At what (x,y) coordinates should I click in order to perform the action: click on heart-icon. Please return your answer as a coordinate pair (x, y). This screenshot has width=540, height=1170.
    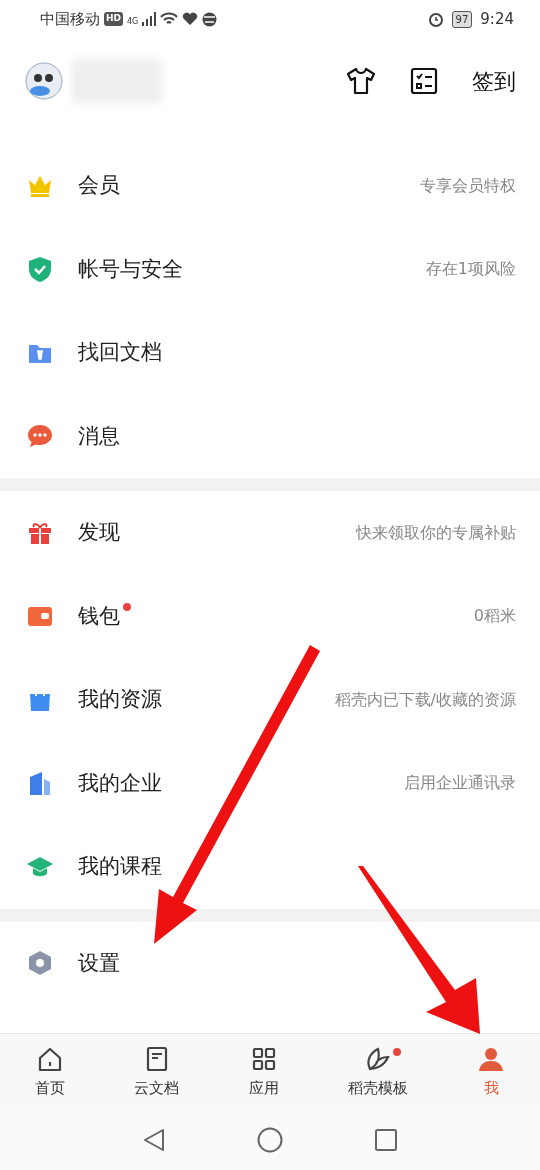
    Looking at the image, I should click on (190, 19).